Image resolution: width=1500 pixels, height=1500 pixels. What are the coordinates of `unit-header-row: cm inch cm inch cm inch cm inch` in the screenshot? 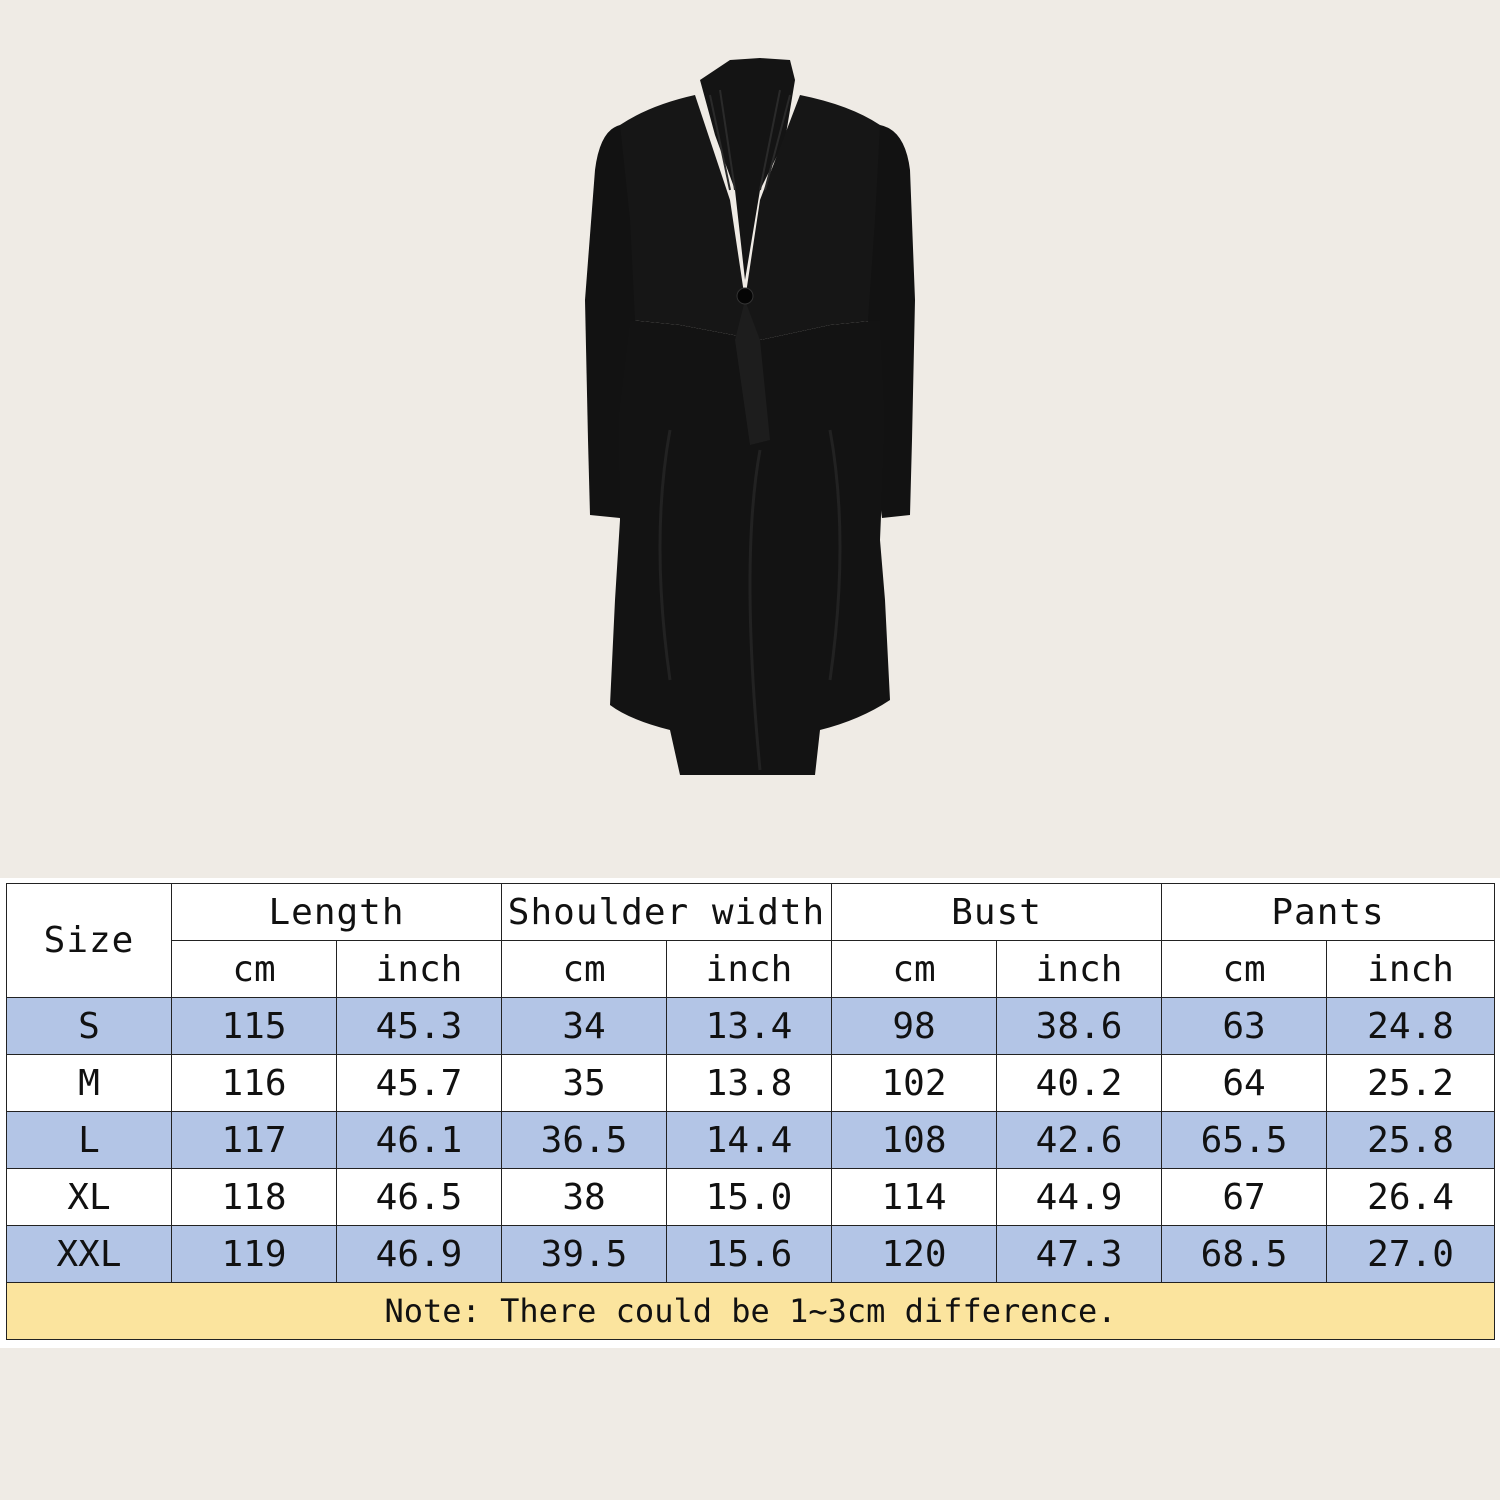 It's located at (751, 969).